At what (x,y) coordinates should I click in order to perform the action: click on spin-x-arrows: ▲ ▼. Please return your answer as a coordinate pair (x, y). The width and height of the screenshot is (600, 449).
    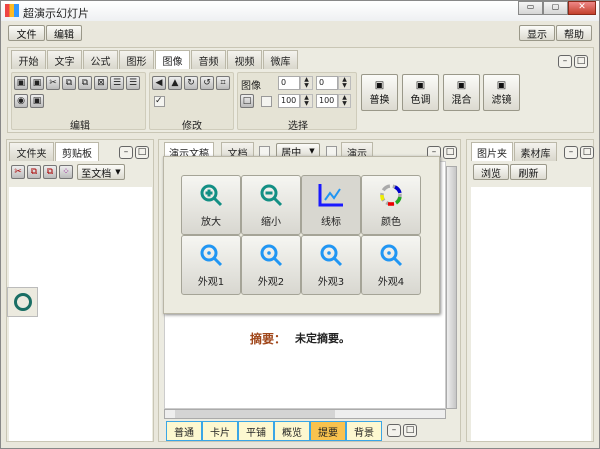
    Looking at the image, I should click on (306, 83).